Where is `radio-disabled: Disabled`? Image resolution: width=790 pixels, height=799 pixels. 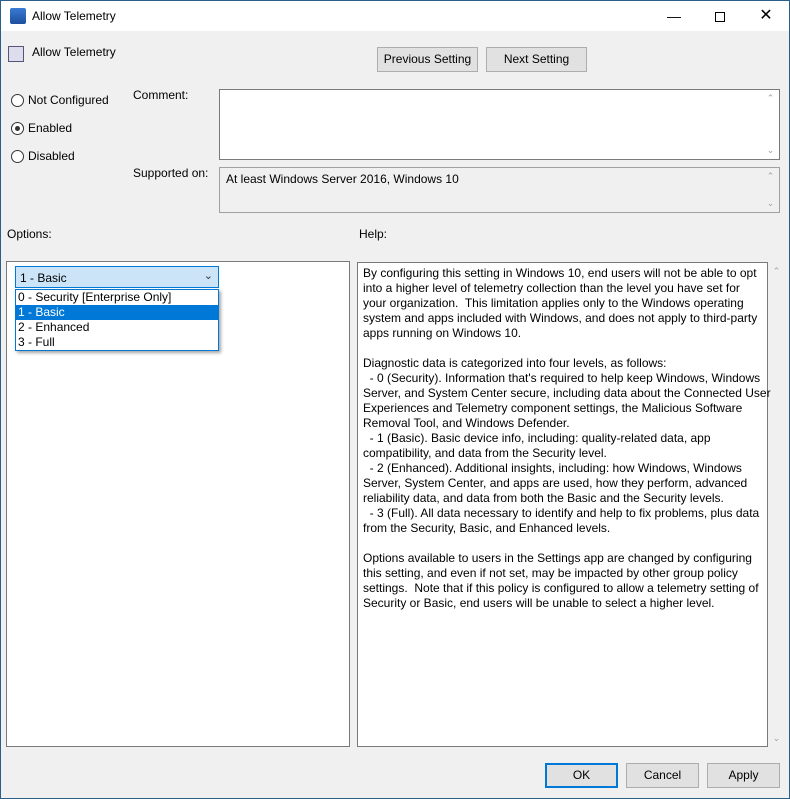 radio-disabled: Disabled is located at coordinates (43, 156).